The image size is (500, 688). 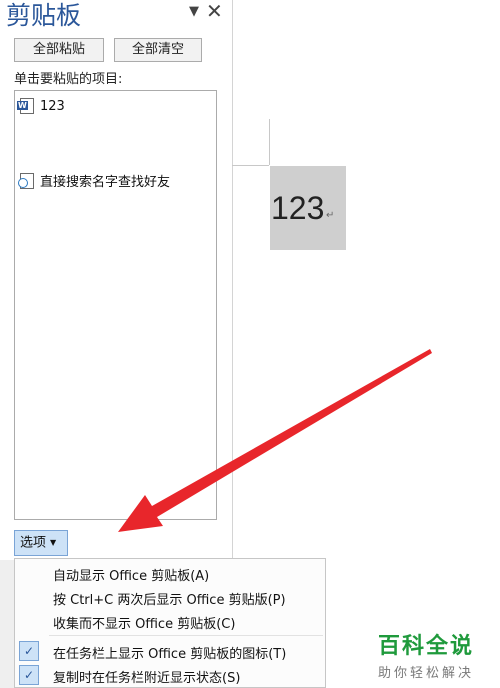 I want to click on watermark-title: 百科全说, so click(x=426, y=646).